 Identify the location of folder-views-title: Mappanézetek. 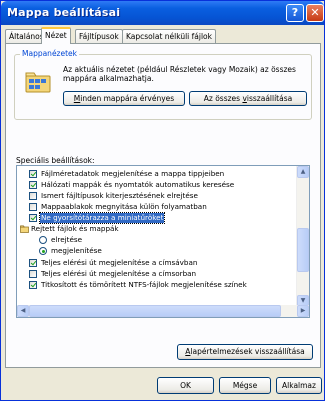
(50, 53).